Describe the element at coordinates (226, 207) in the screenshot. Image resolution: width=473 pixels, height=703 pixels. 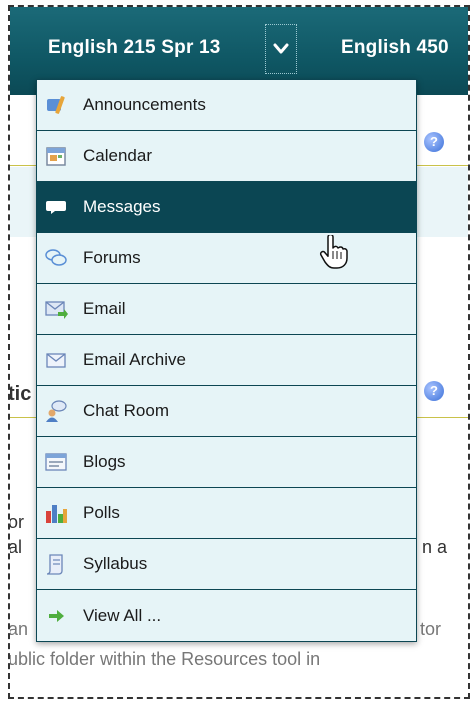
I see `menu-item-messages: Messages` at that location.